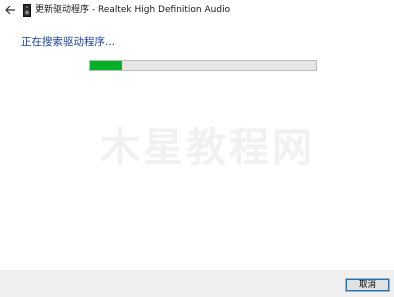 This screenshot has height=297, width=394. What do you see at coordinates (106, 65) in the screenshot?
I see `progress-bar-fill` at bounding box center [106, 65].